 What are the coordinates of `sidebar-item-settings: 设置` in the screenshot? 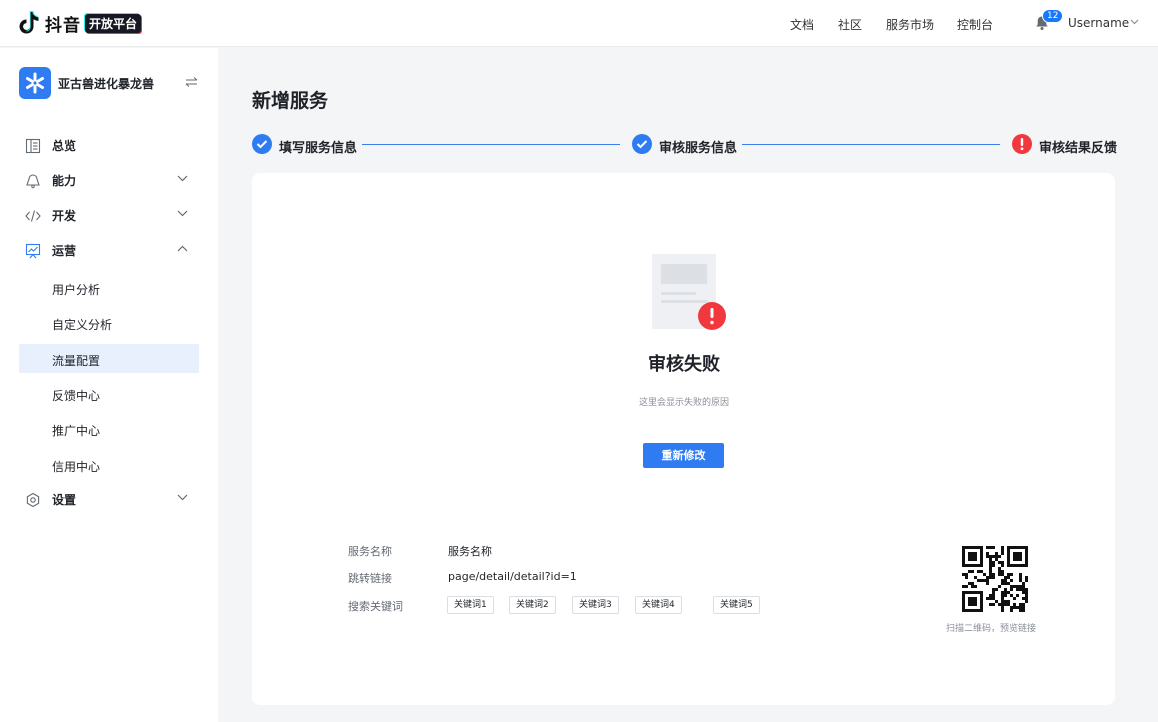 It's located at (109, 499).